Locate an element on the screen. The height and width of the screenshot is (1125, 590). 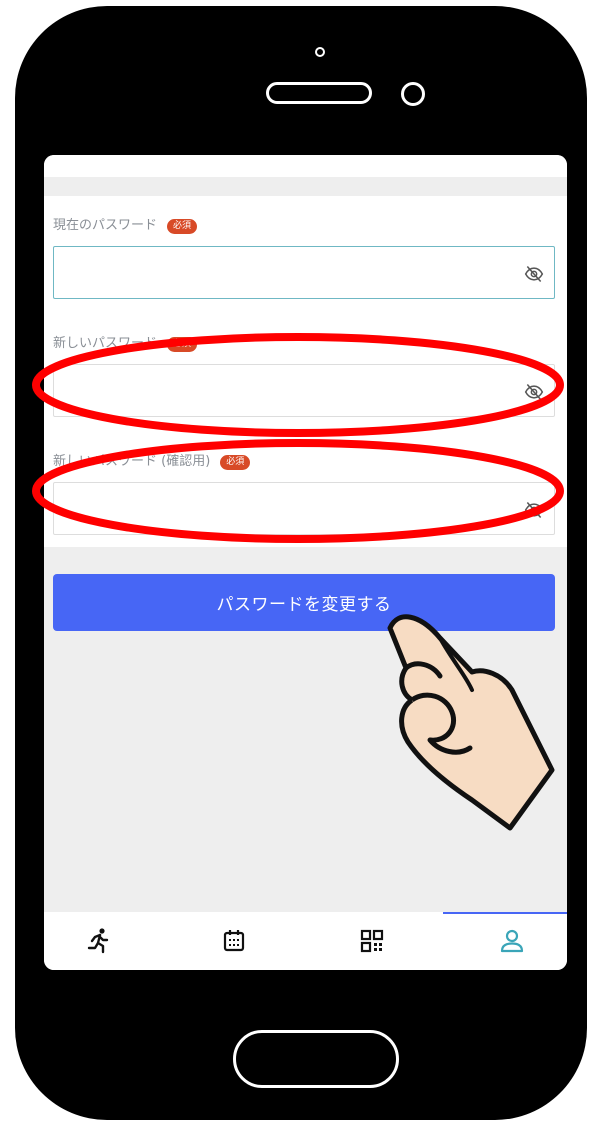
current-password-label: 現在のパスワード 必須 is located at coordinates (125, 224).